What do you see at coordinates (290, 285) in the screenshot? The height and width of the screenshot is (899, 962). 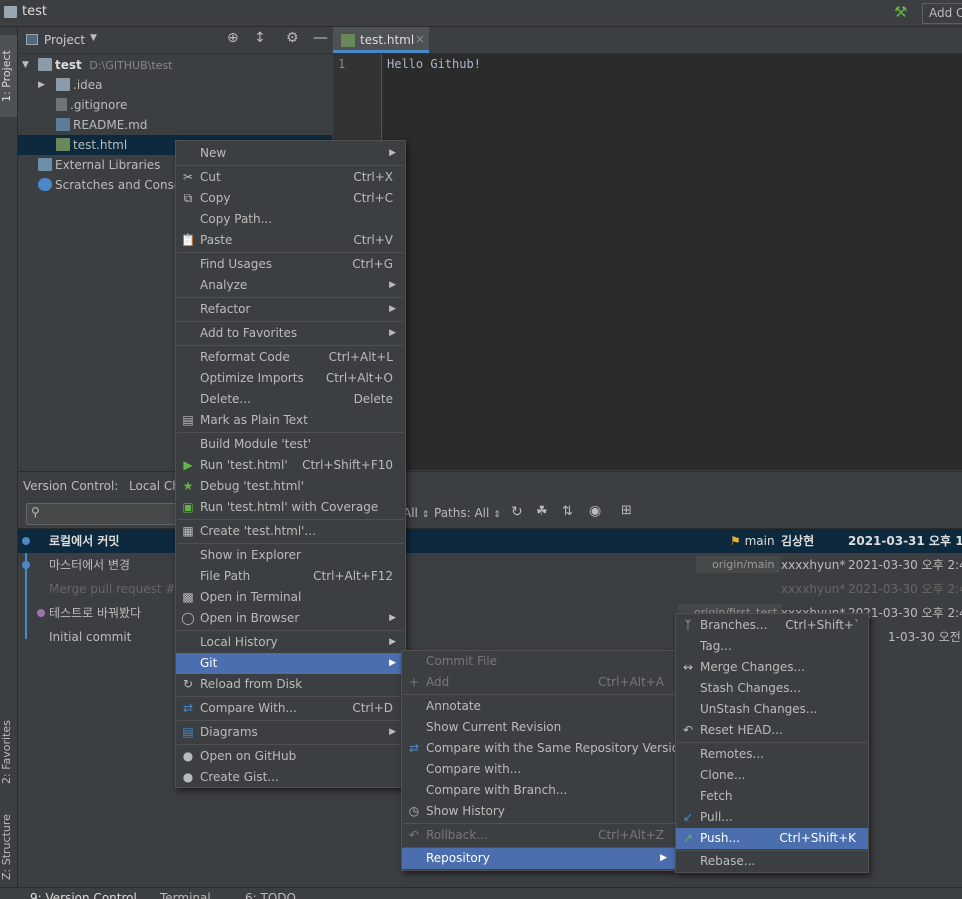 I see `menu-item-analyze: Analyze ▶` at bounding box center [290, 285].